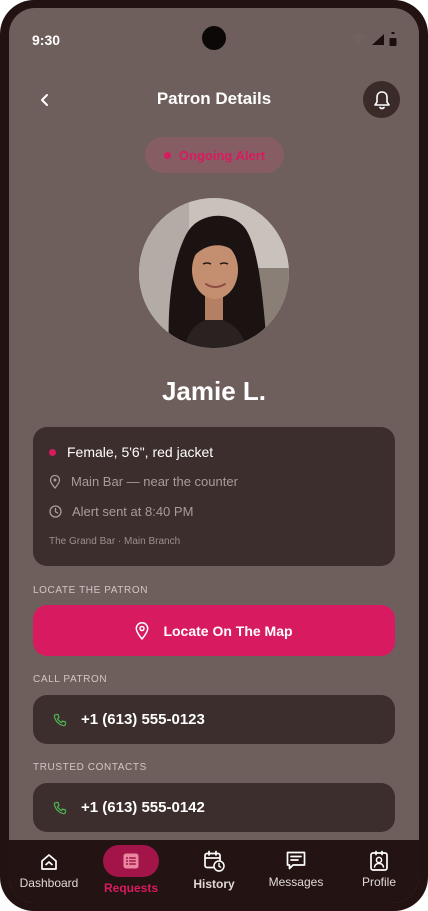  Describe the element at coordinates (143, 807) in the screenshot. I see `trusted-contact-phone: +1 (613) 555-0142` at that location.